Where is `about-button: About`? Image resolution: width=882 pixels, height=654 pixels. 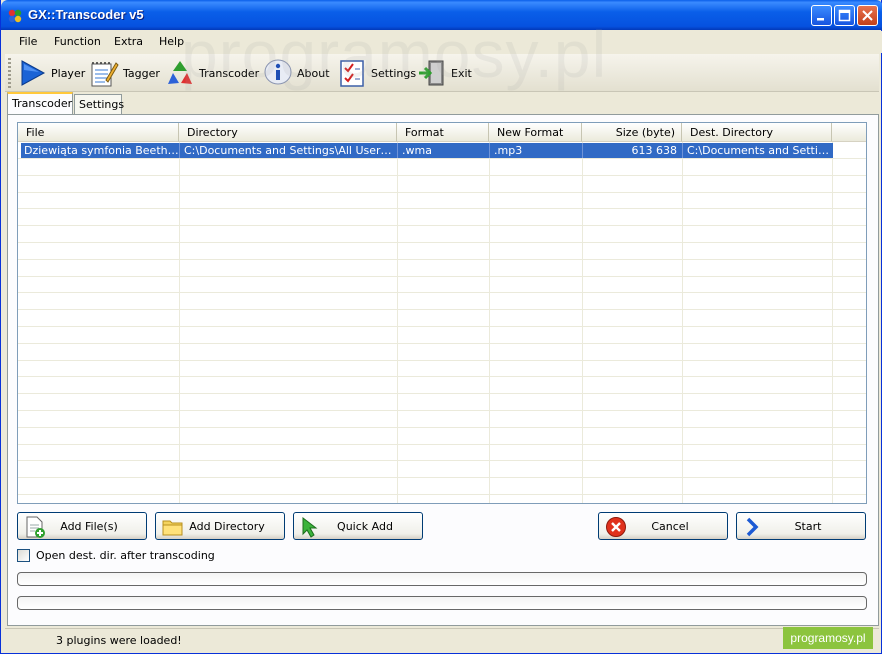
about-button: About is located at coordinates (296, 73).